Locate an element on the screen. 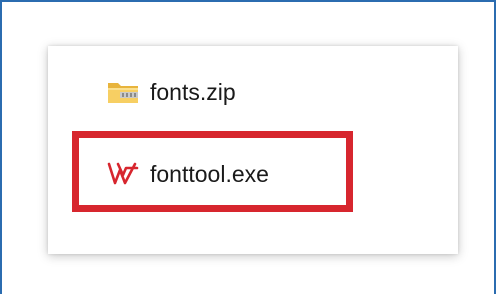 This screenshot has width=496, height=294. file-name-label: fonts.zip is located at coordinates (193, 91).